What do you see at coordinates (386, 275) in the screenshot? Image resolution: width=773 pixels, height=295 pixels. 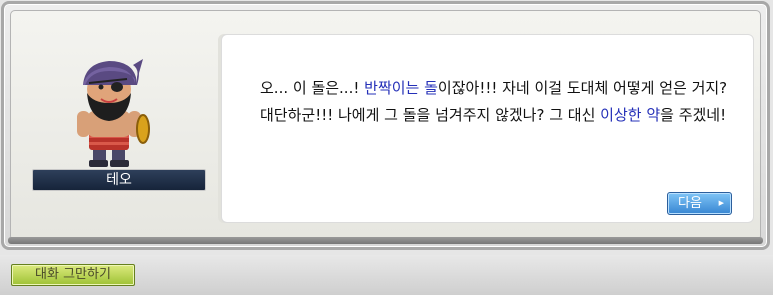 I see `bottom-bar: 대화 그만하기` at bounding box center [386, 275].